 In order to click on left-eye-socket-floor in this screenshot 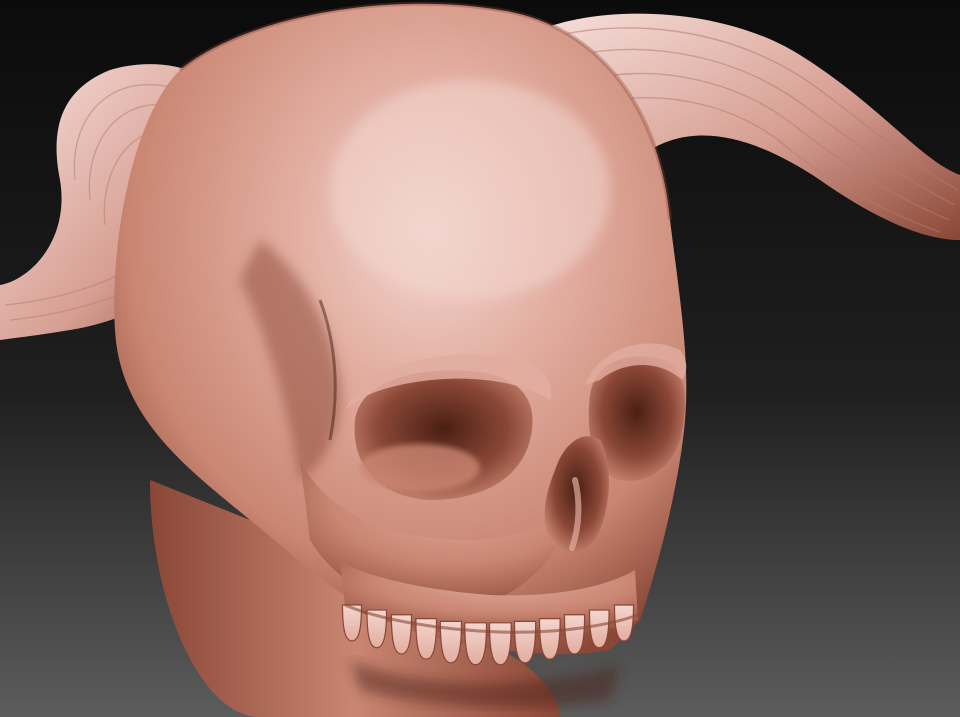, I will do `click(420, 468)`.